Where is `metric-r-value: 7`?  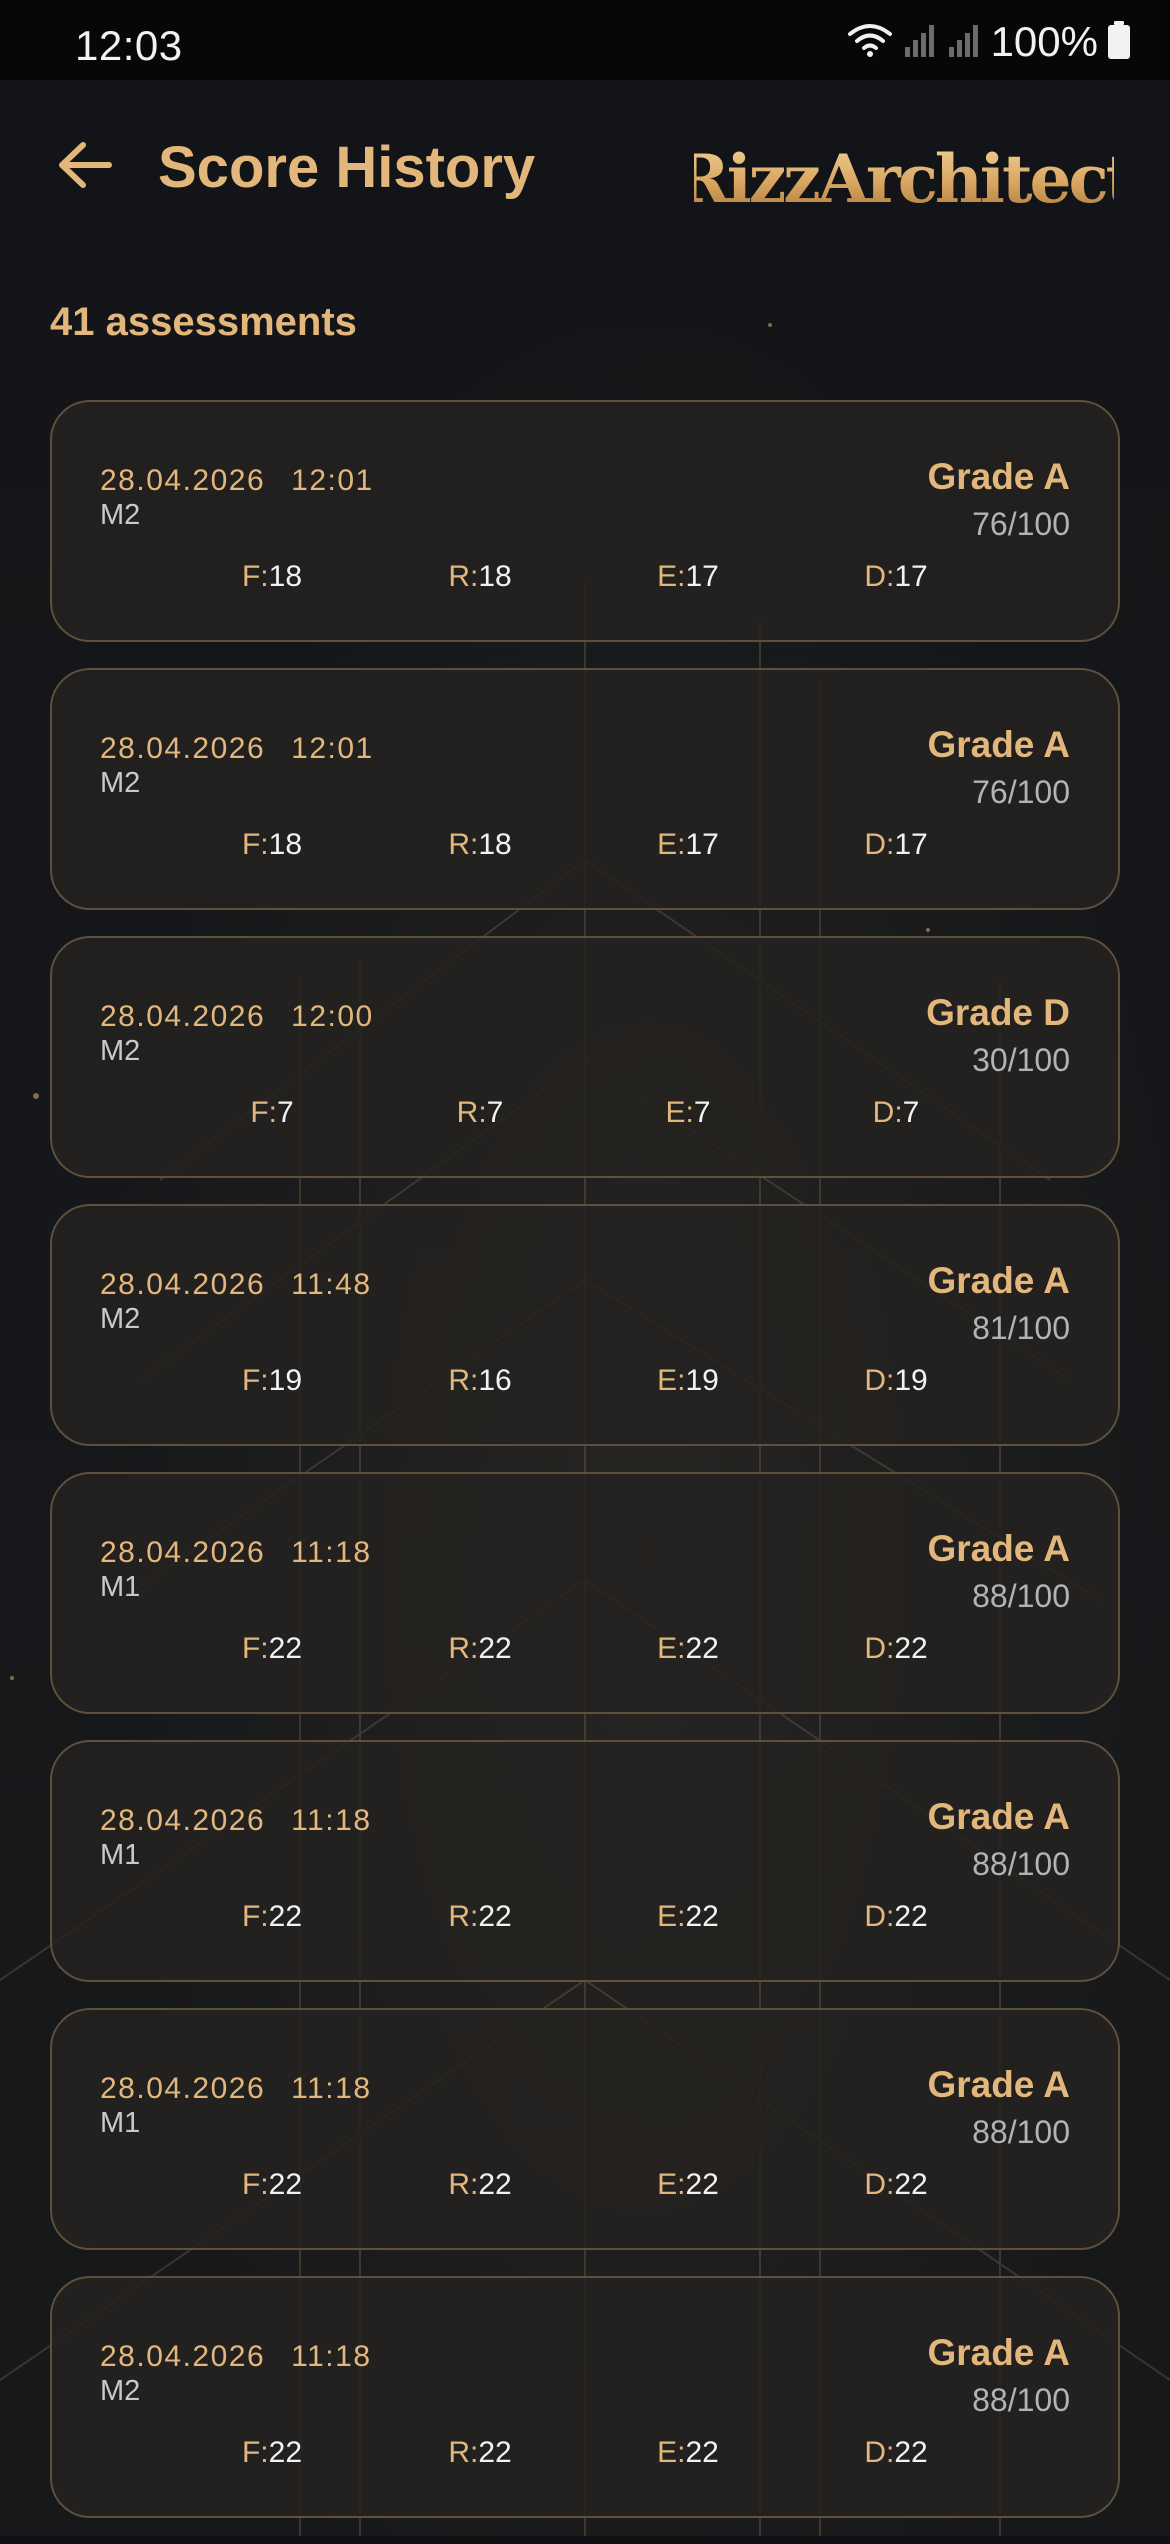
metric-r-value: 7 is located at coordinates (495, 1112).